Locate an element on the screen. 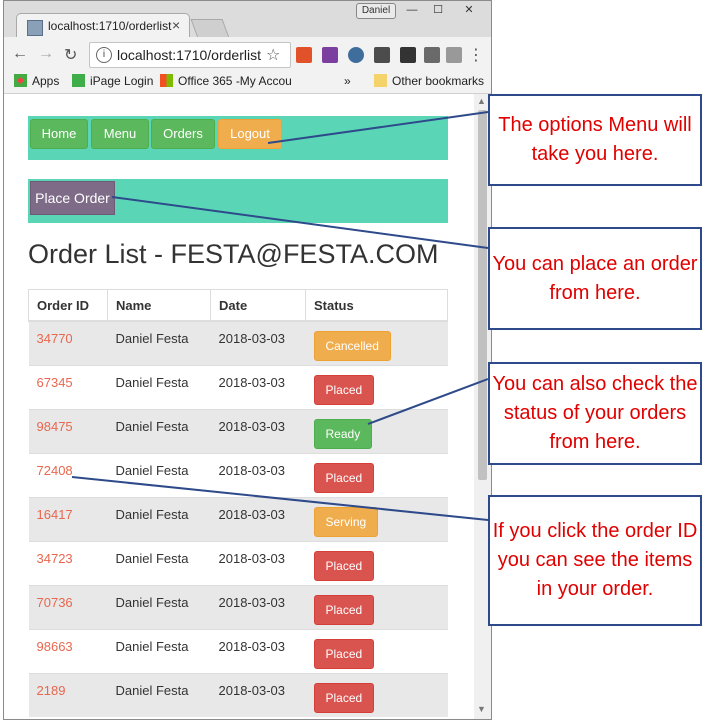 This screenshot has width=707, height=720. status-badge: Serving is located at coordinates (346, 521).